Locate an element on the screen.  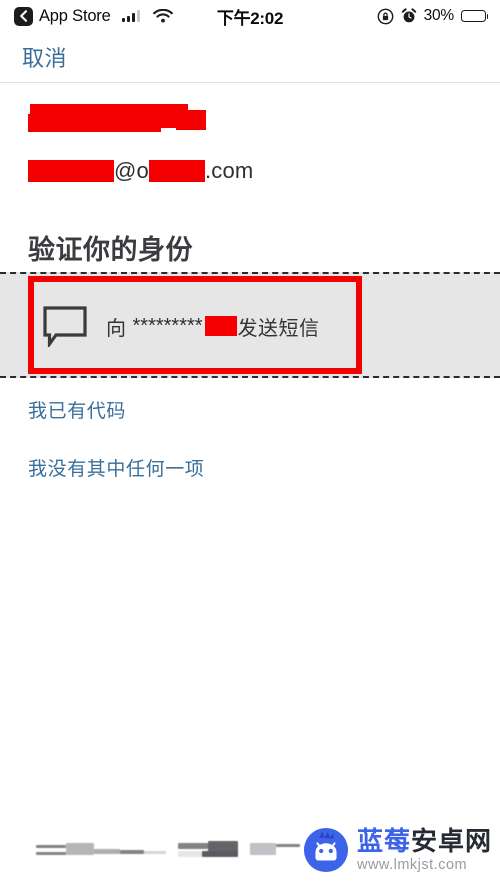
email-at-segment: @o is located at coordinates (131, 170).